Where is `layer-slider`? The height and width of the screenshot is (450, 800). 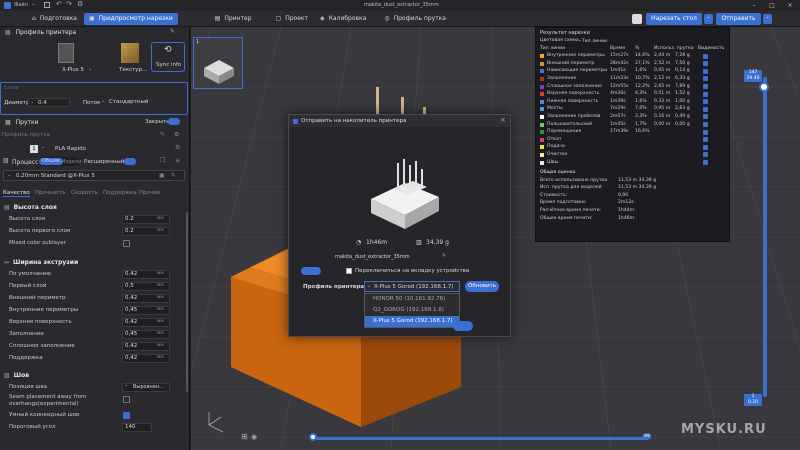
layer-slider is located at coordinates (765, 237).